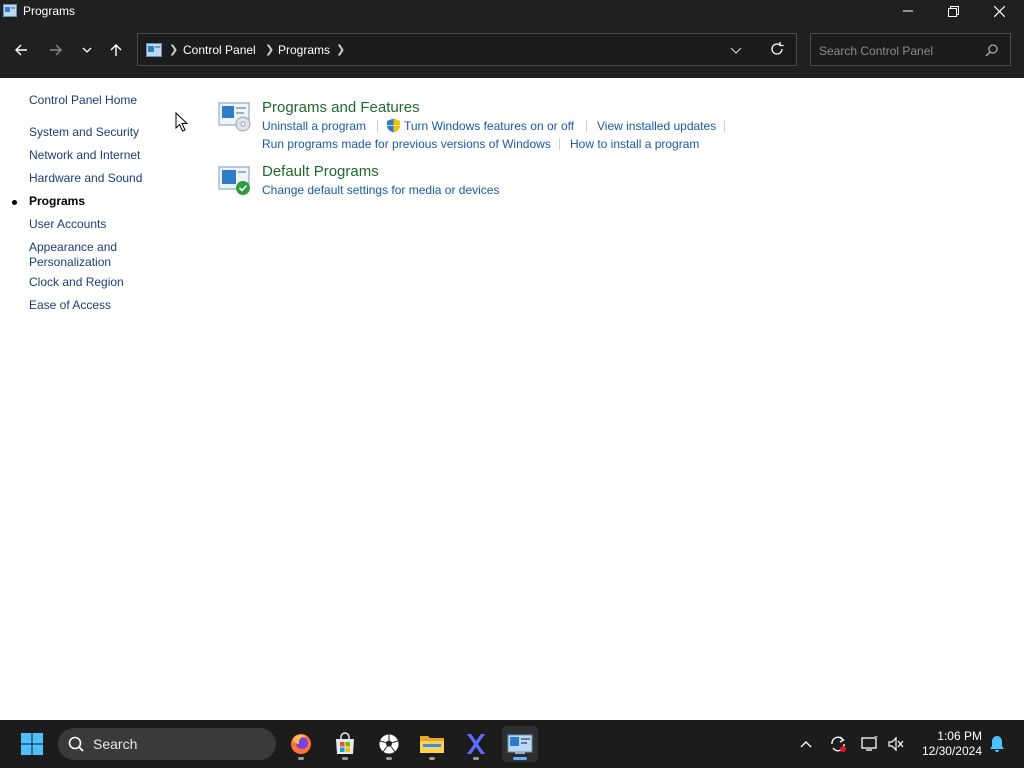 Image resolution: width=1024 pixels, height=768 pixels. I want to click on default-programs-title: Default Programs, so click(320, 171).